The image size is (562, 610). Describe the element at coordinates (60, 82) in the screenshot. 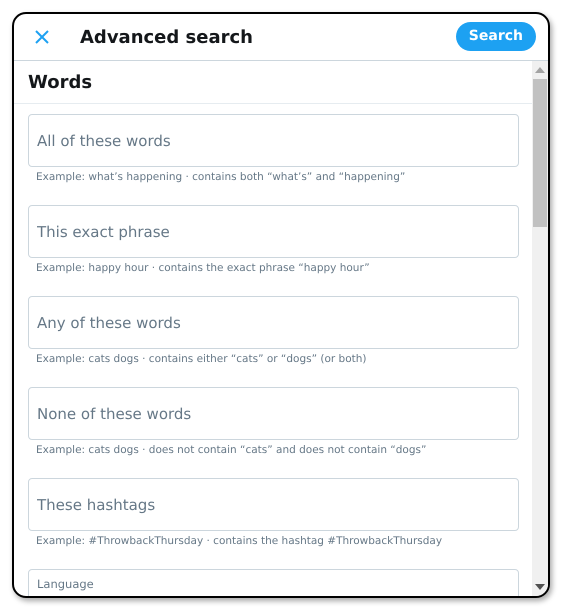

I see `section-title: Words` at that location.